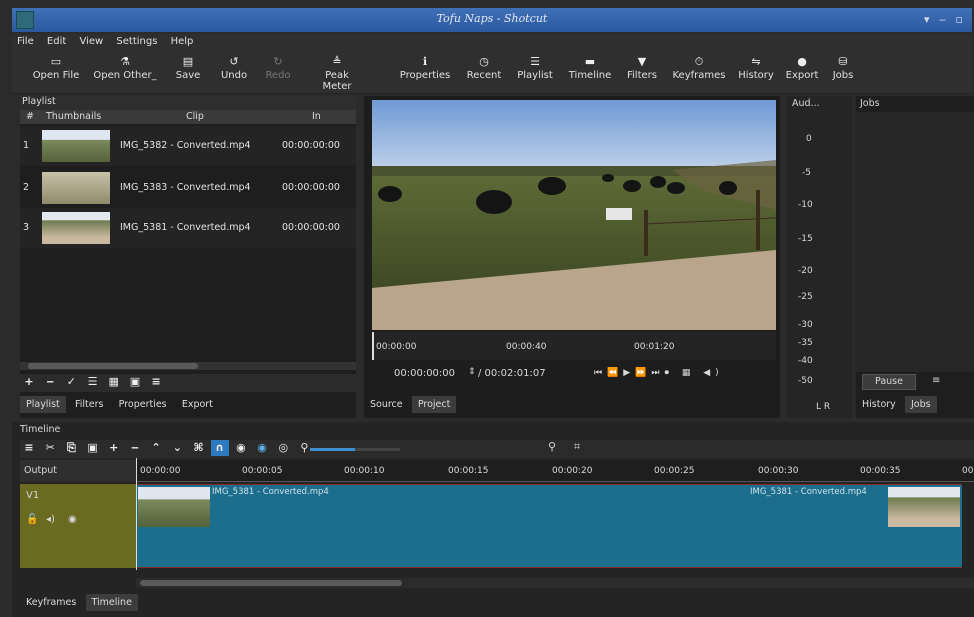  Describe the element at coordinates (577, 447) in the screenshot. I see `zoom-fit-icon: ⌗` at that location.